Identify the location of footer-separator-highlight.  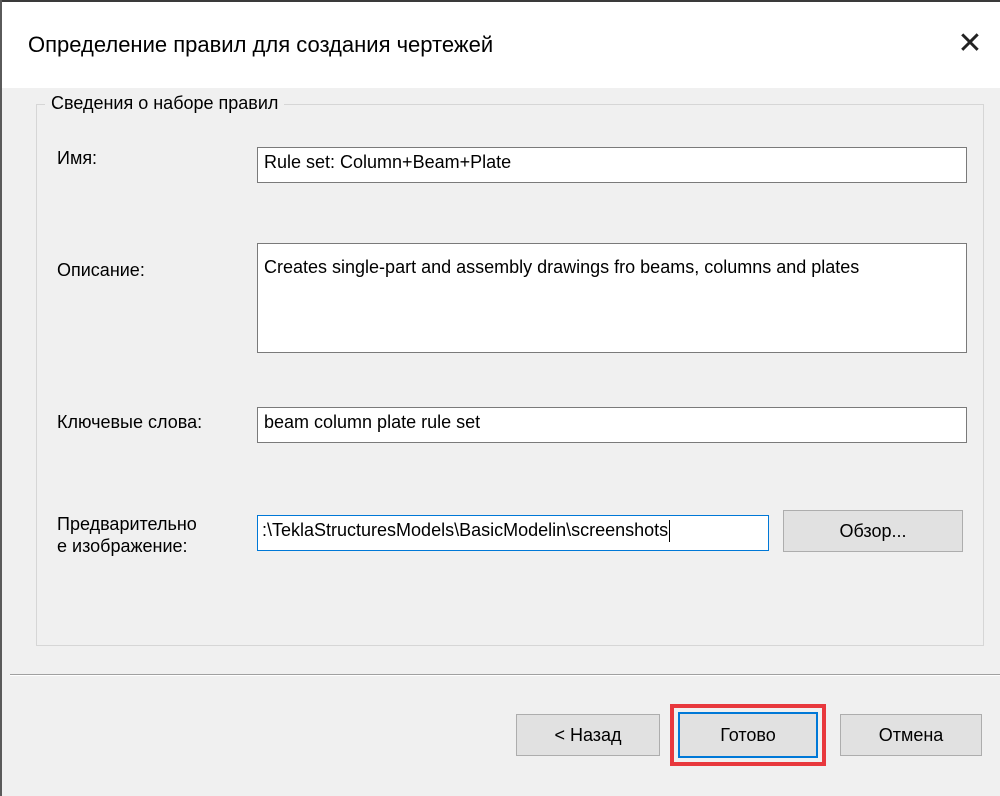
(505, 675).